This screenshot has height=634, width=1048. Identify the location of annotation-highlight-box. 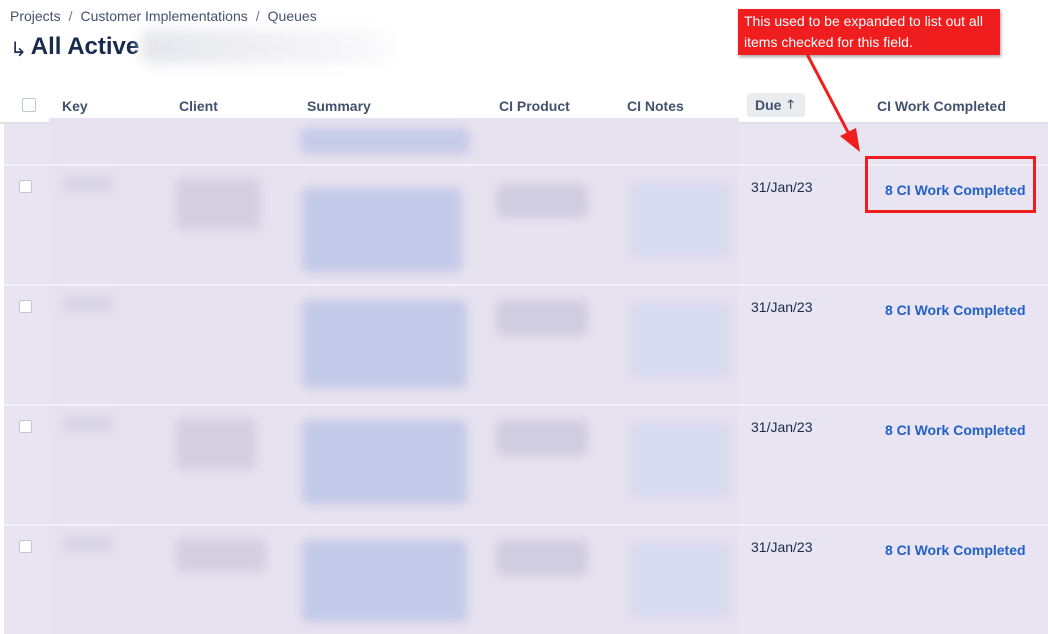
(950, 184).